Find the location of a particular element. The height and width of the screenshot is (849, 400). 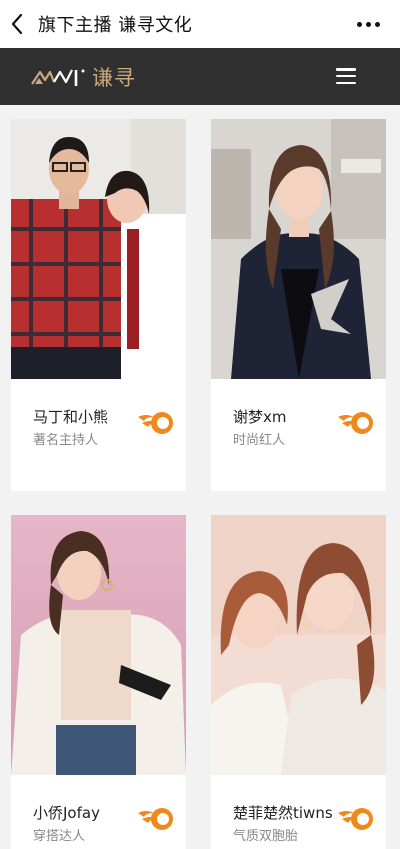

streamer-name: 小侨Jofay is located at coordinates (66, 813).